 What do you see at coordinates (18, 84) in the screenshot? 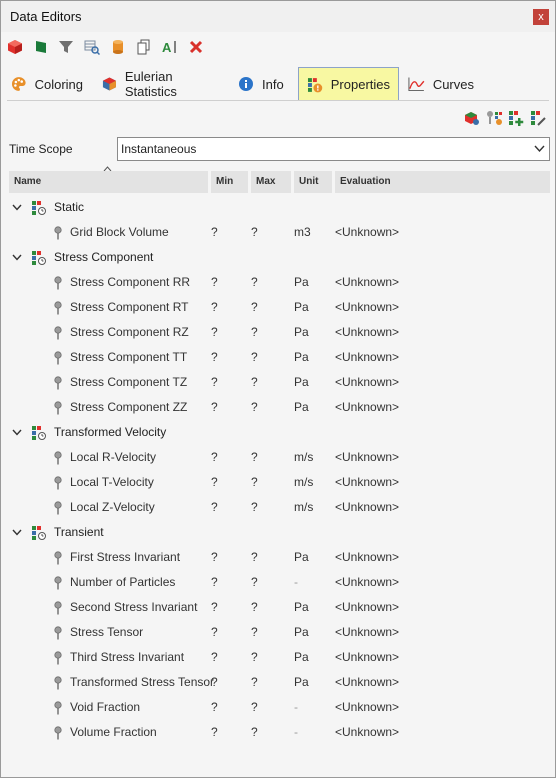
I see `palette-icon` at bounding box center [18, 84].